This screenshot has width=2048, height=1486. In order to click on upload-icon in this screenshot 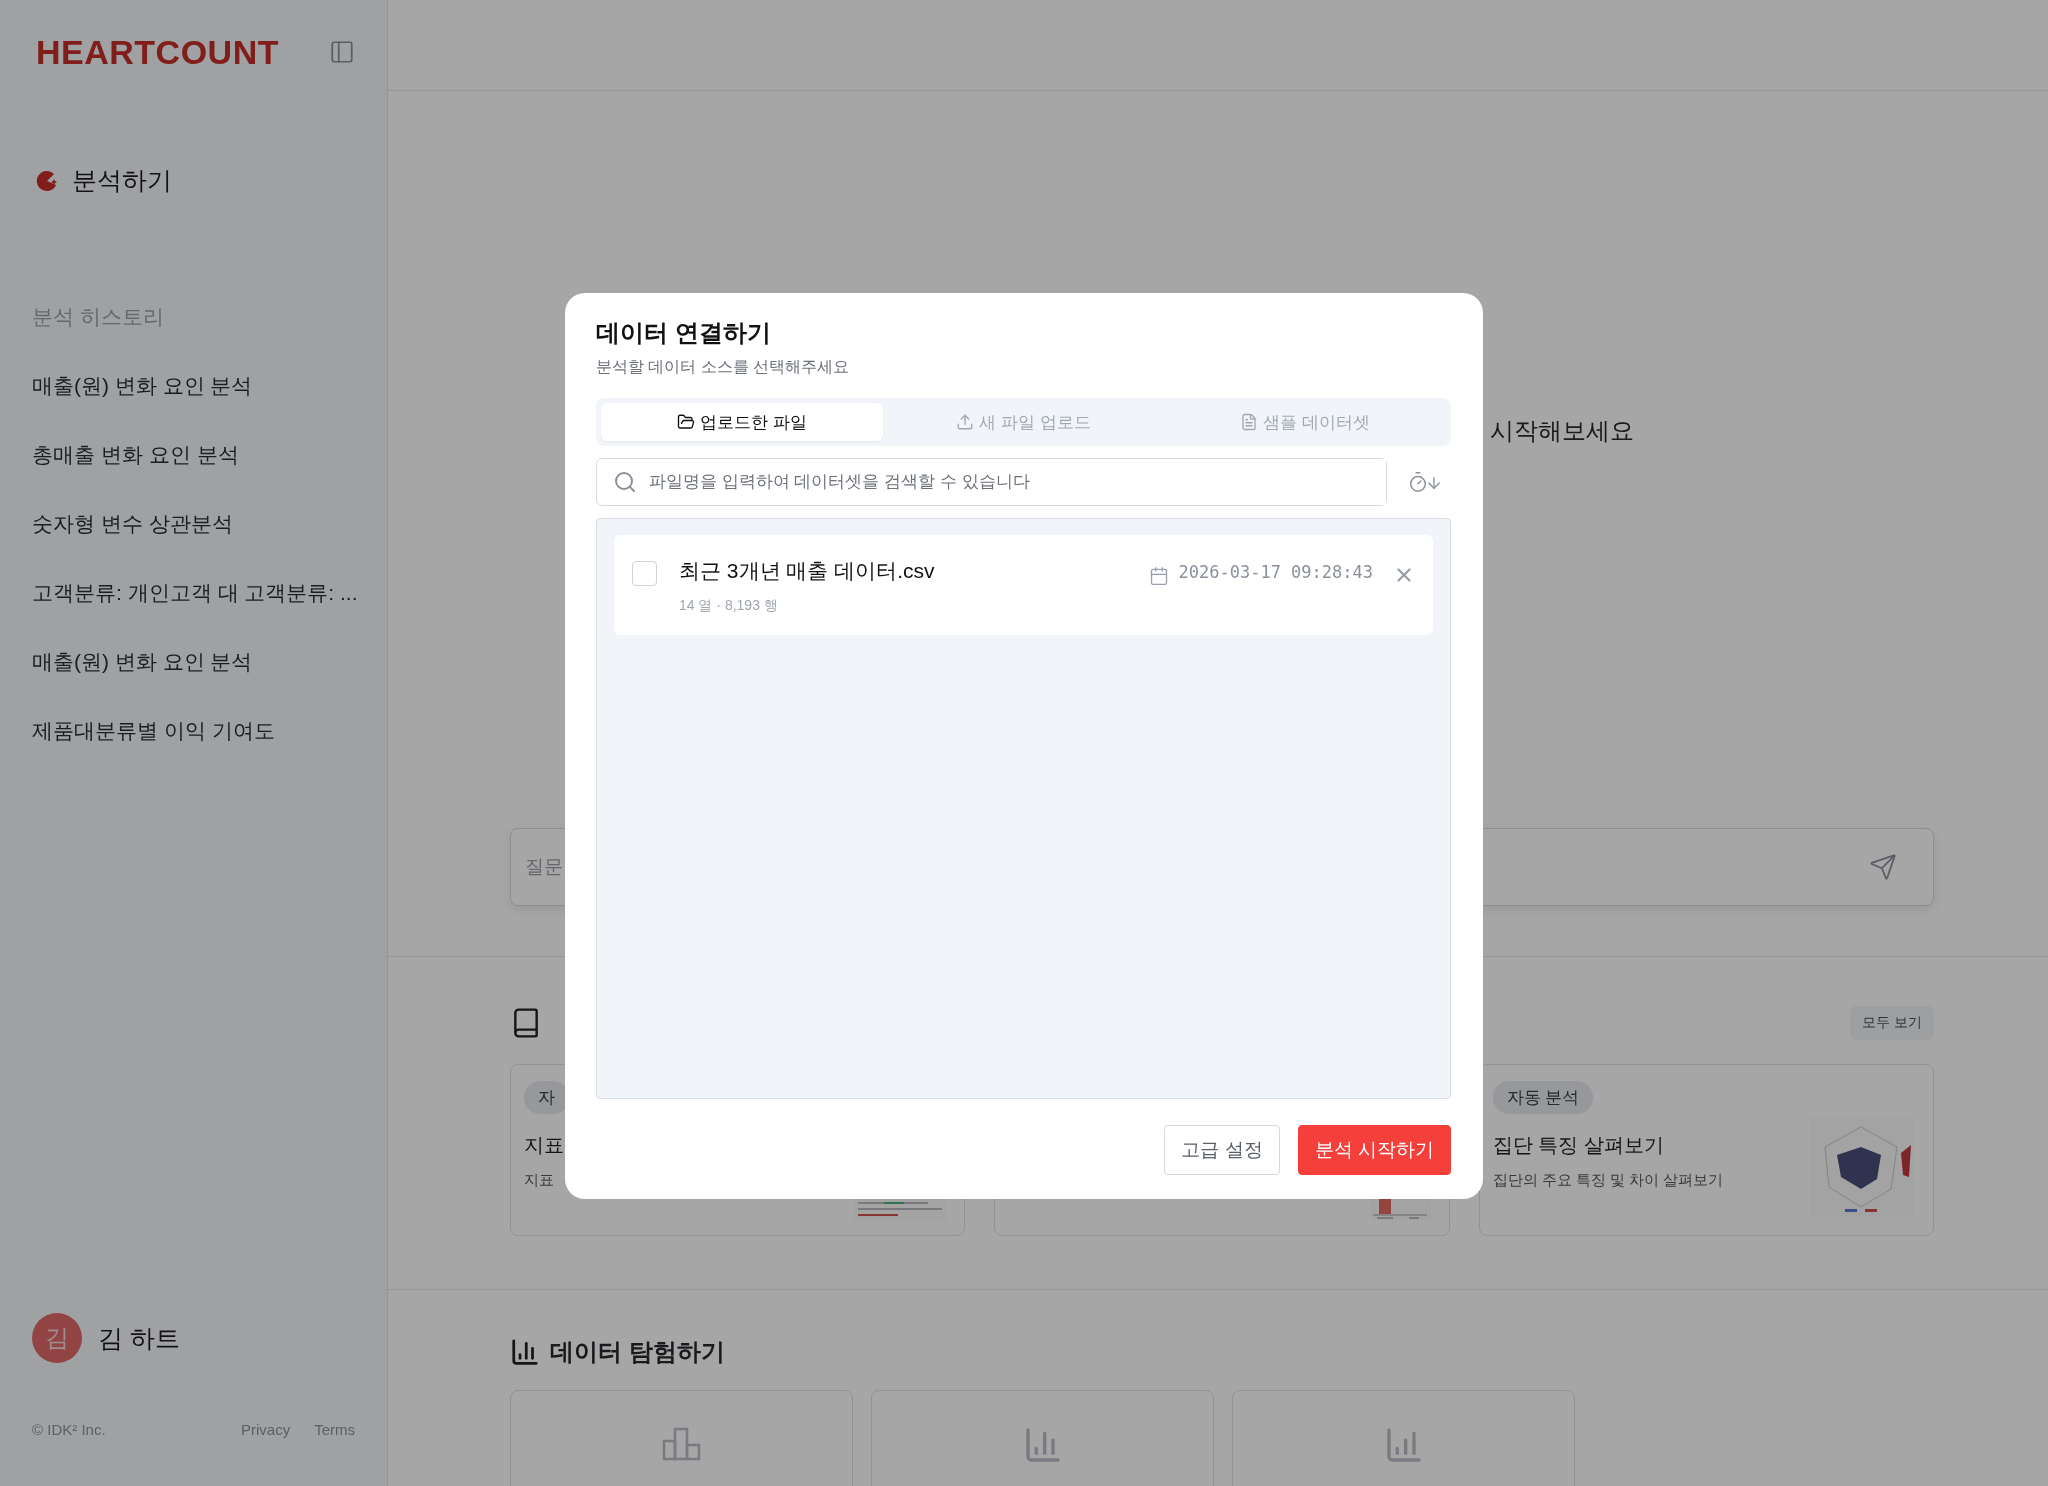, I will do `click(965, 422)`.